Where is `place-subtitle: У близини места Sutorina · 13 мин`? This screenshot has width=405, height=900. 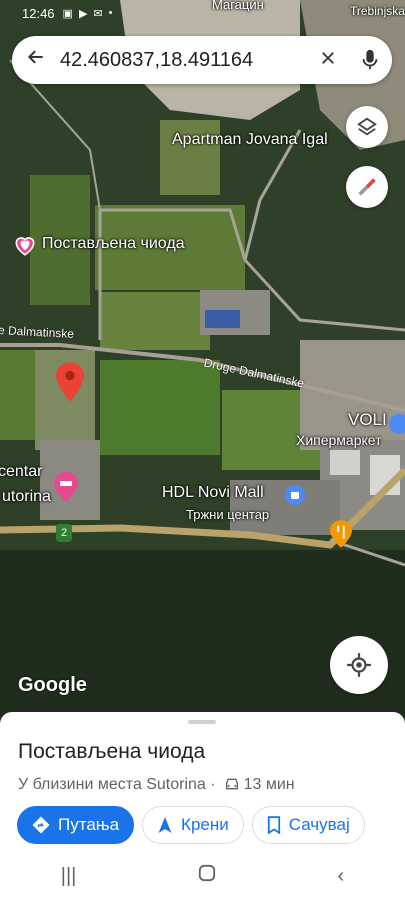 place-subtitle: У близини места Sutorina · 13 мин is located at coordinates (156, 785).